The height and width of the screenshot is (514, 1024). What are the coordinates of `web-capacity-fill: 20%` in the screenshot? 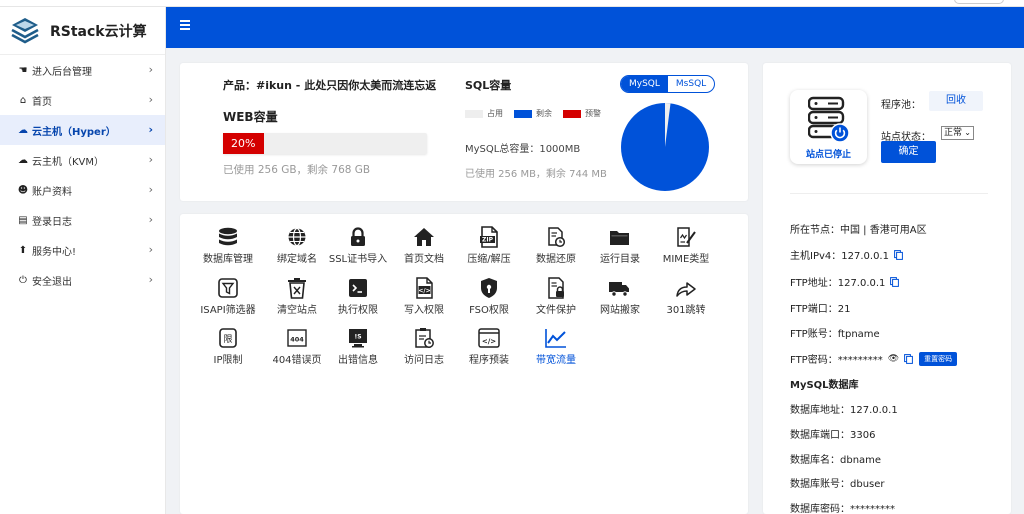 It's located at (243, 143).